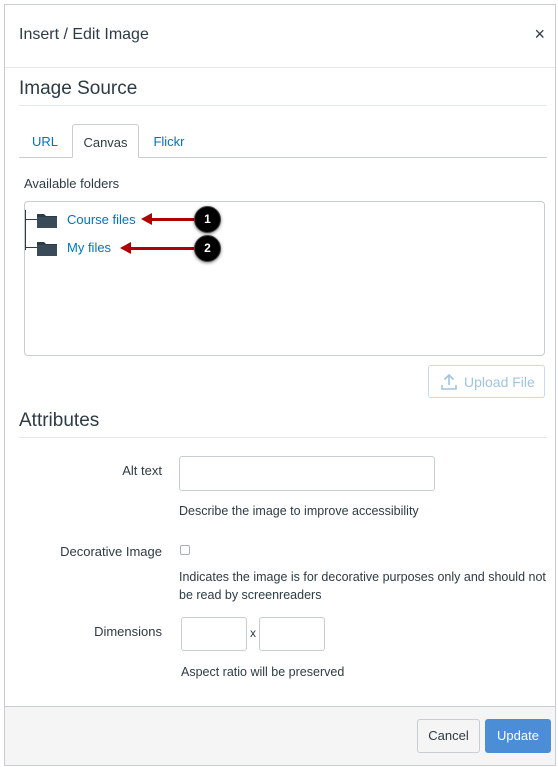 The height and width of the screenshot is (767, 558). Describe the element at coordinates (518, 736) in the screenshot. I see `update-button: Update` at that location.